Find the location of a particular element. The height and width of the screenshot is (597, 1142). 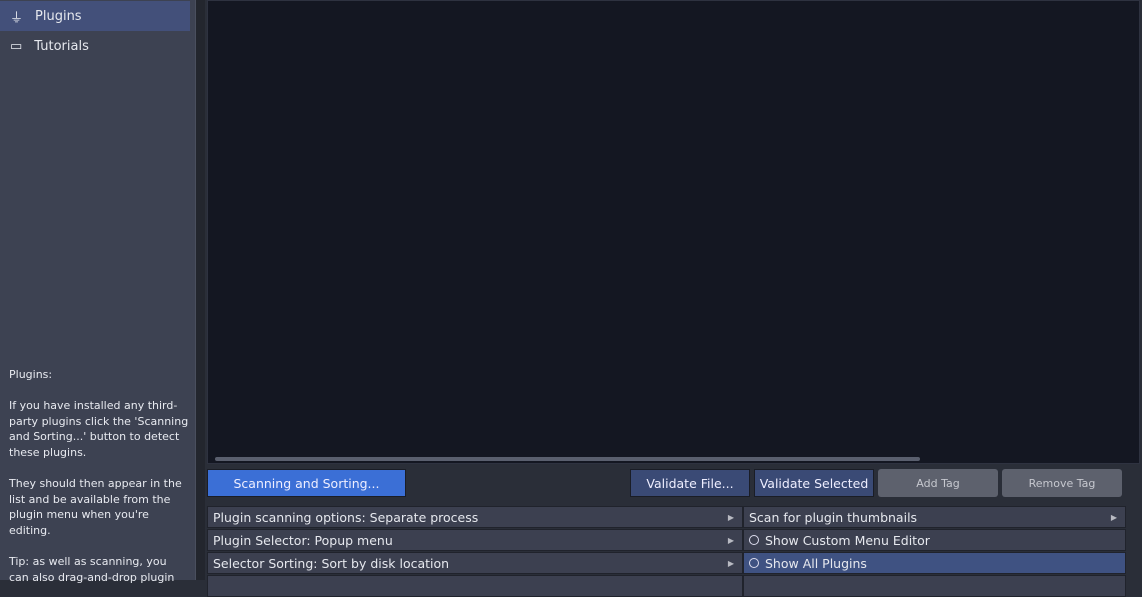

validate-selected-button: Validate Selected is located at coordinates (814, 483).